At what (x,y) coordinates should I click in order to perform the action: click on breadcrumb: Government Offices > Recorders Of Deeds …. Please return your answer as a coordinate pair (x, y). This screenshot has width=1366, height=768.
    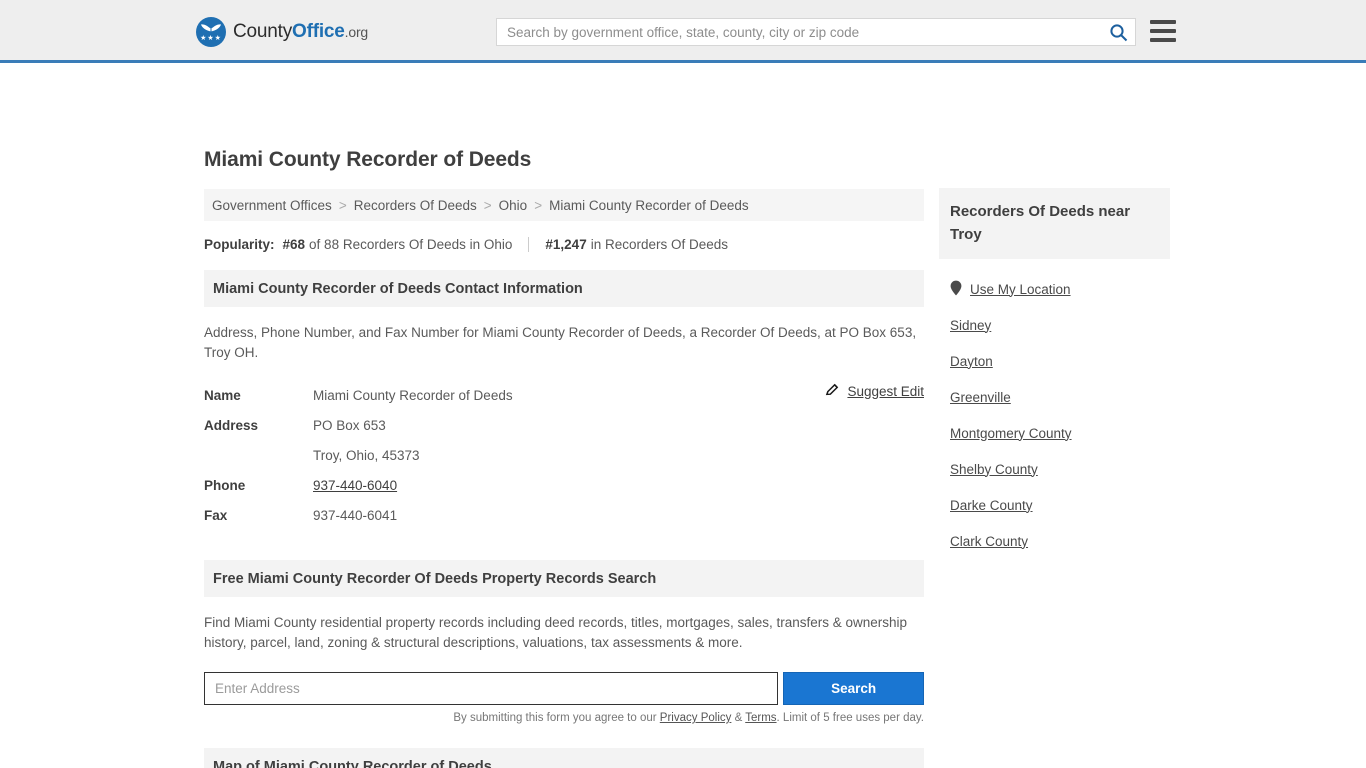
    Looking at the image, I should click on (564, 205).